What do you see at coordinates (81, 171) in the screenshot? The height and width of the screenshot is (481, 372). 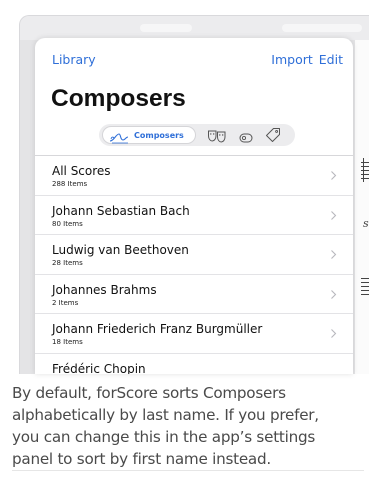 I see `list-item-title: All Scores` at bounding box center [81, 171].